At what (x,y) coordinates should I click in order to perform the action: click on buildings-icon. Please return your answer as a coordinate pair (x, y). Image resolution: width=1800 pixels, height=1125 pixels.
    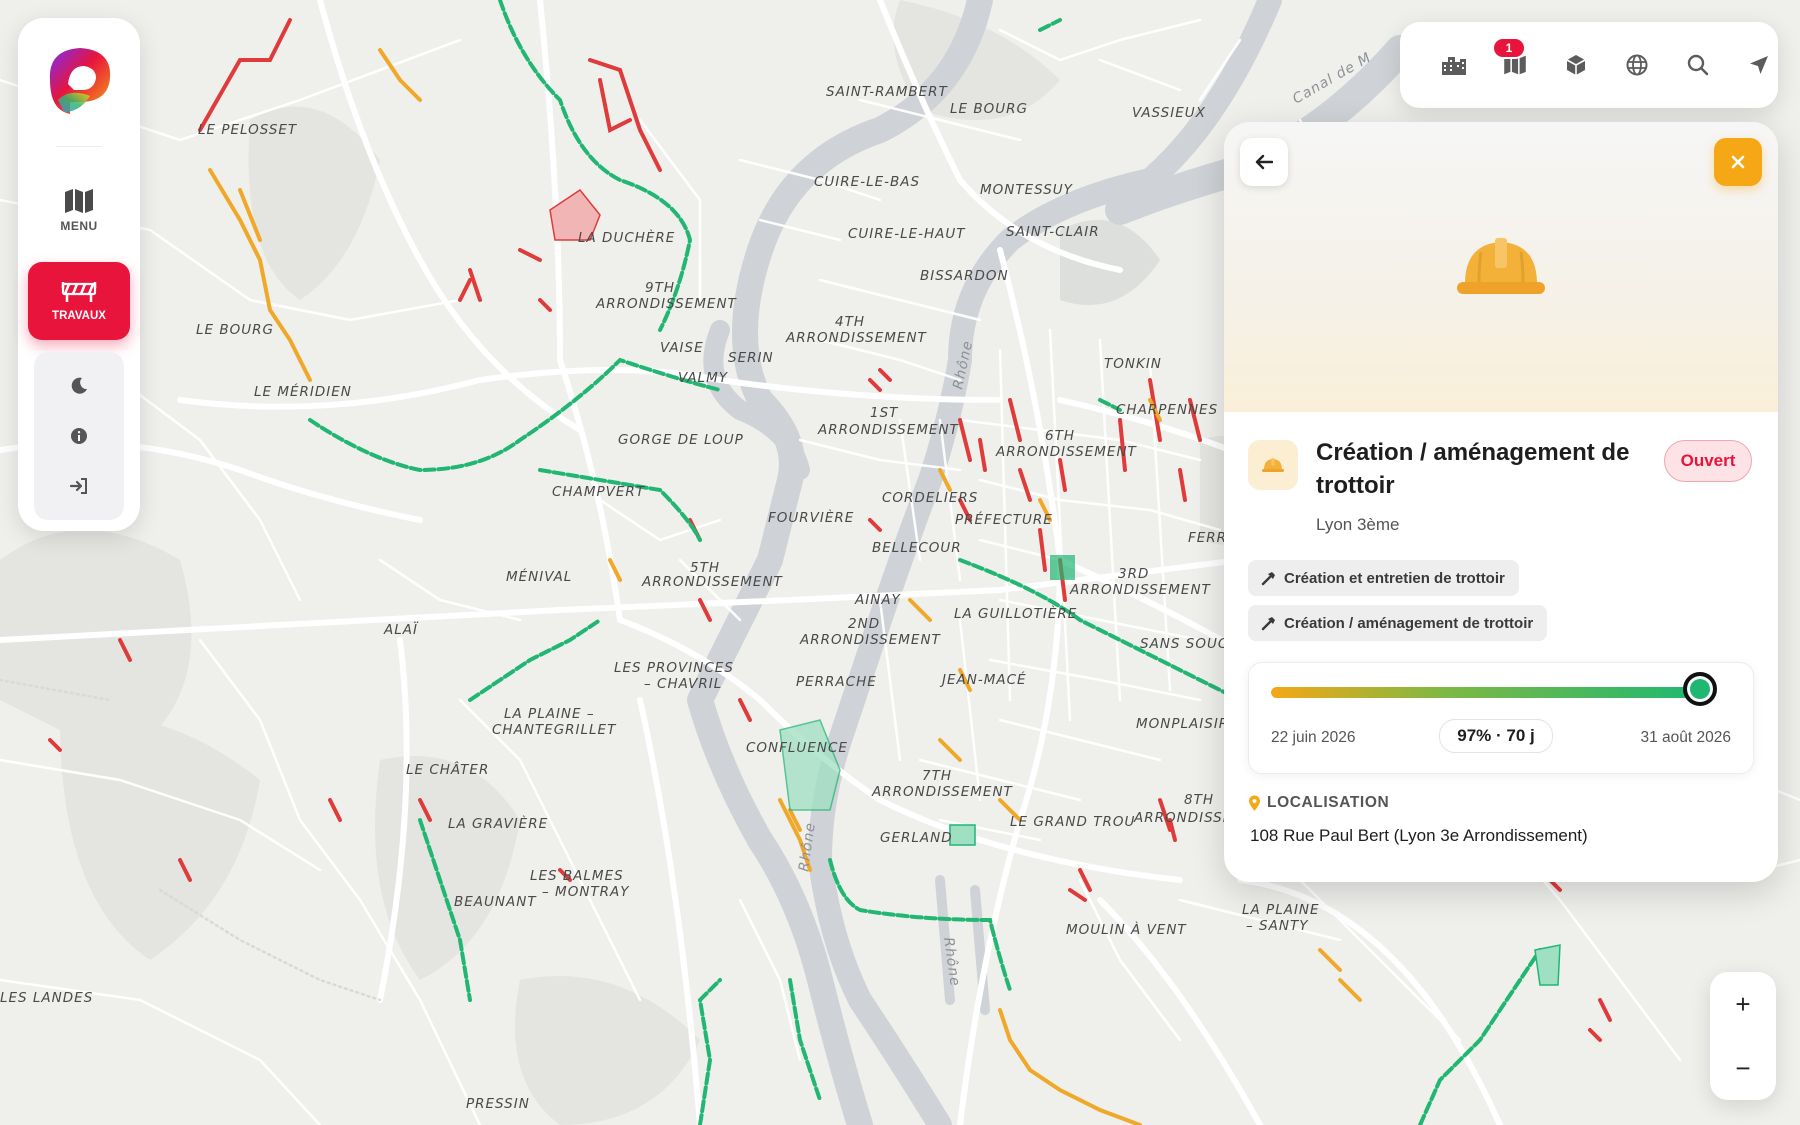
    Looking at the image, I should click on (1454, 66).